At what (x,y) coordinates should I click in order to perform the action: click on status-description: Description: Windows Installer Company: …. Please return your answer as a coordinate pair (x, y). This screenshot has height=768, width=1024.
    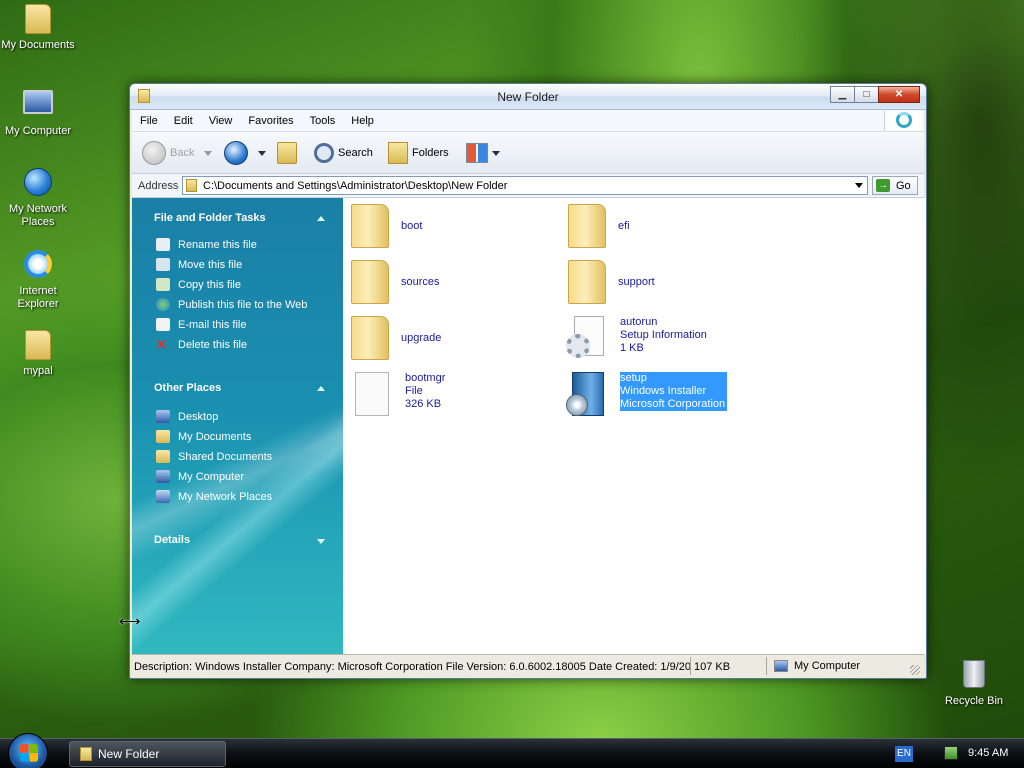
    Looking at the image, I should click on (412, 667).